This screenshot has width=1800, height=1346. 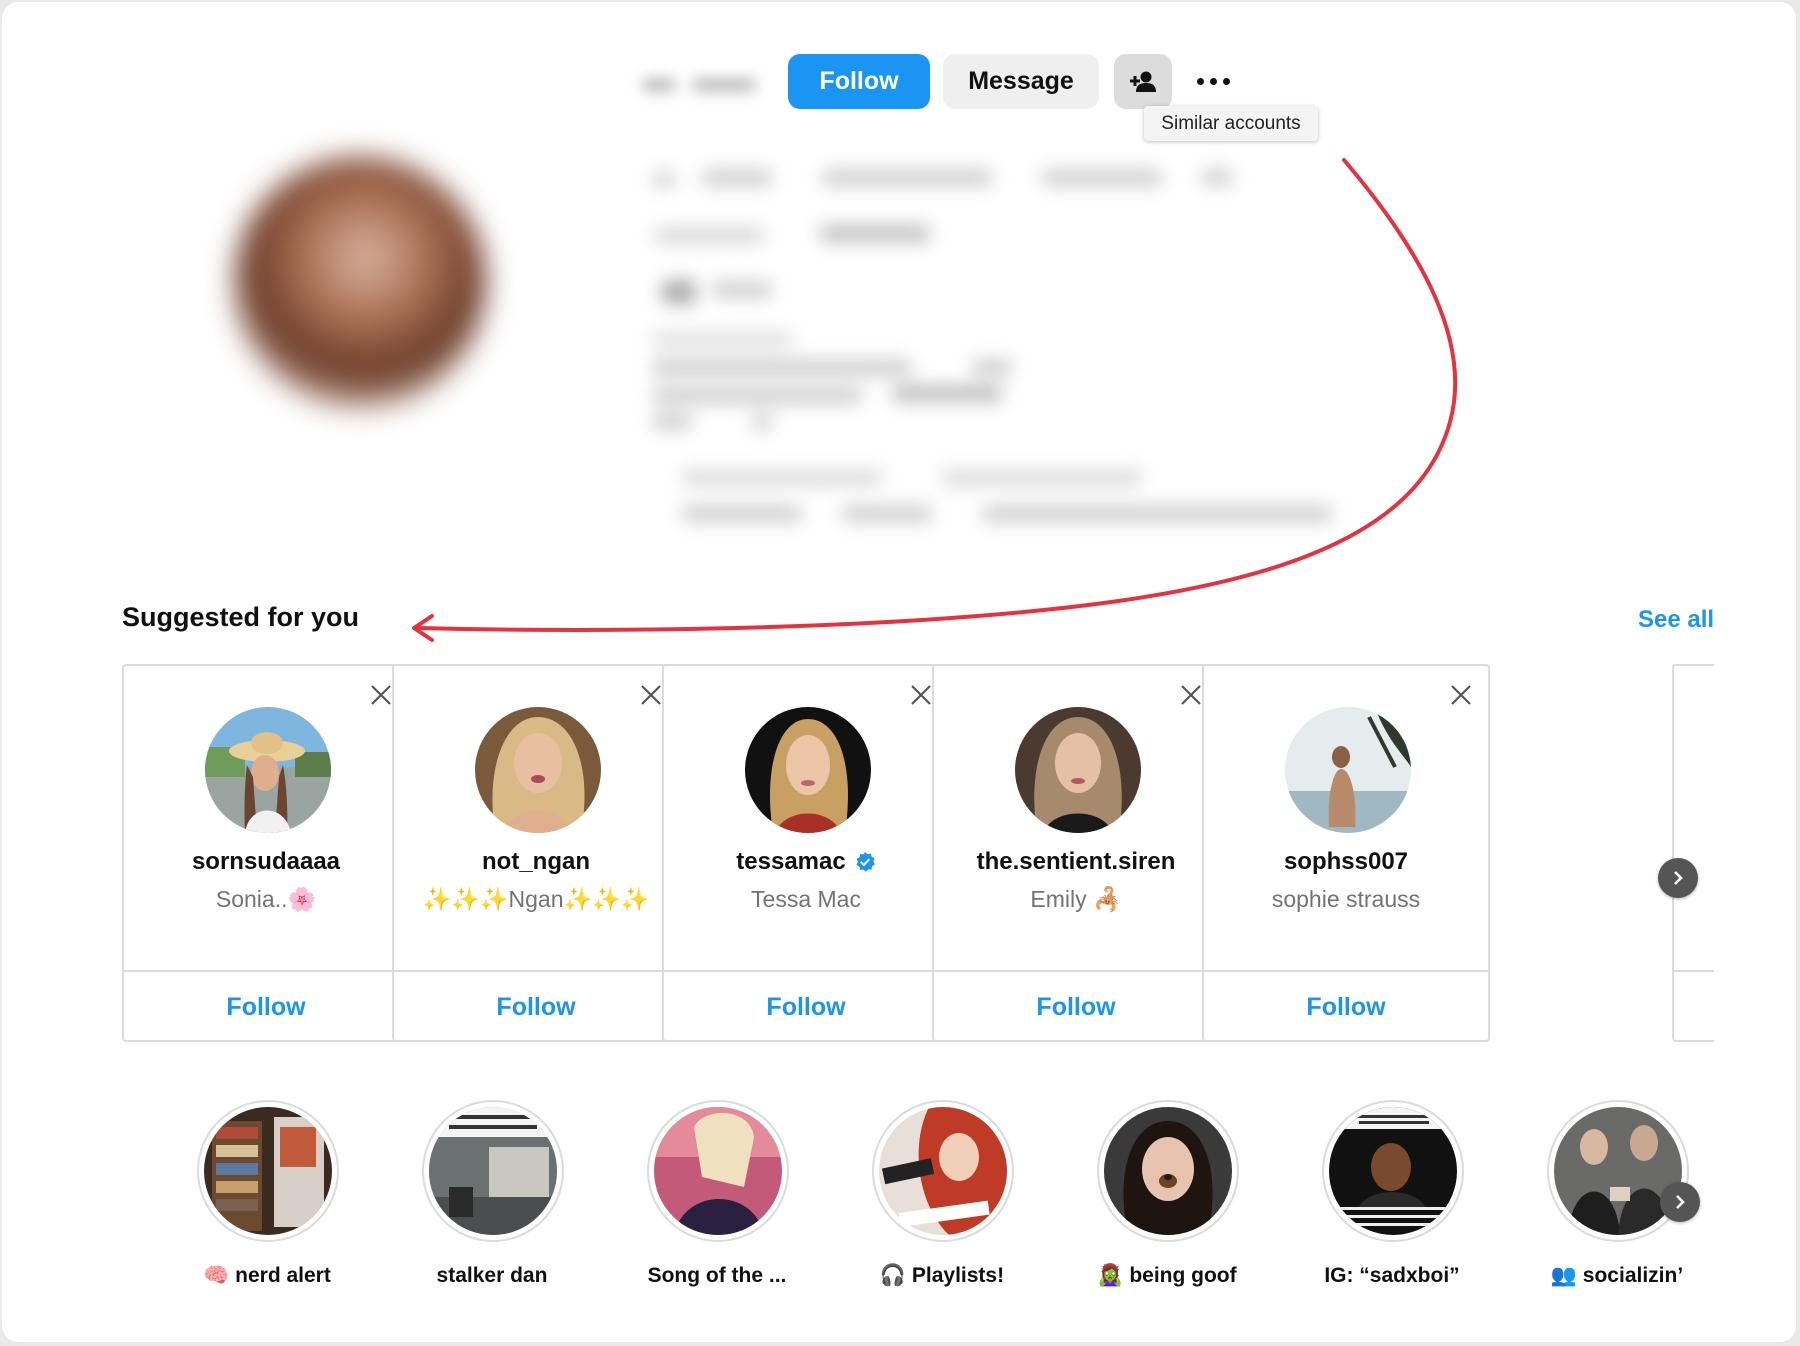 I want to click on suggested-next-button, so click(x=1678, y=878).